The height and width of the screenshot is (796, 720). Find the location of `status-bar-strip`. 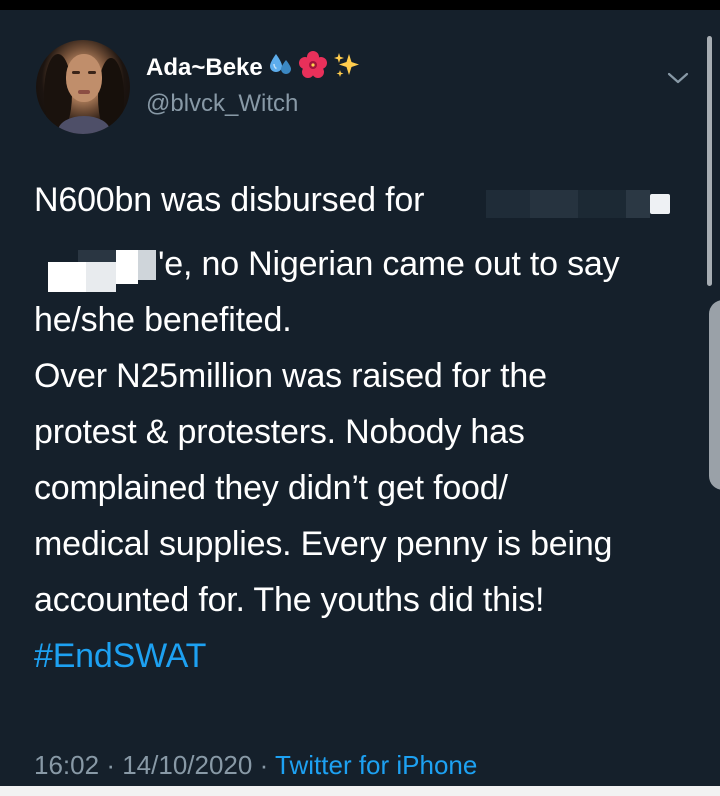

status-bar-strip is located at coordinates (360, 5).